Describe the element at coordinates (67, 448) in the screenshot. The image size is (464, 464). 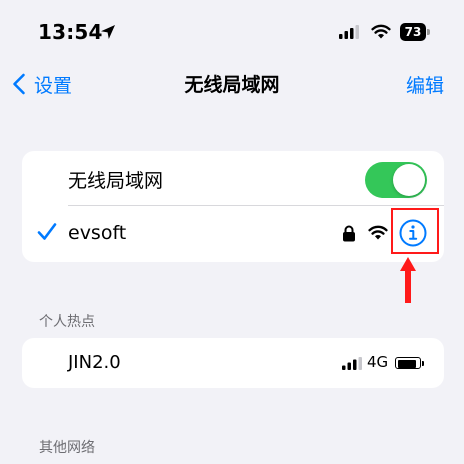
I see `other-networks-header: 其他网络` at that location.